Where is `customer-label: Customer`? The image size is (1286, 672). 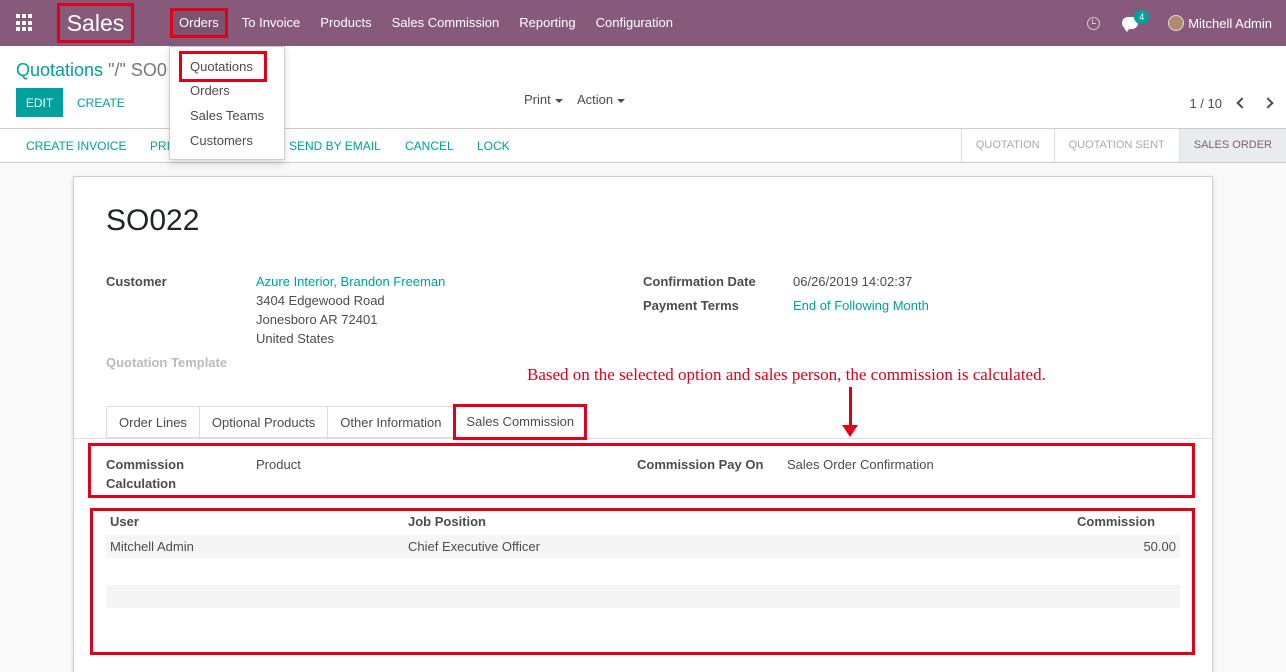
customer-label: Customer is located at coordinates (136, 281).